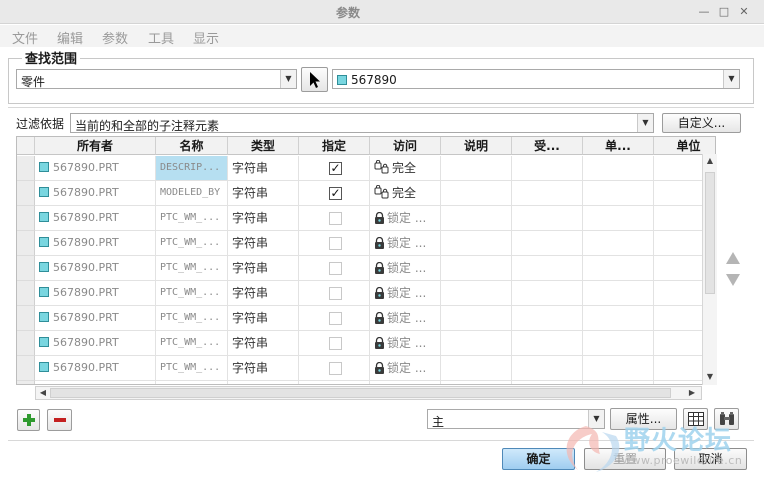 Image resolution: width=764 pixels, height=484 pixels. Describe the element at coordinates (405, 382) in the screenshot. I see `access-cell: 锁定` at that location.